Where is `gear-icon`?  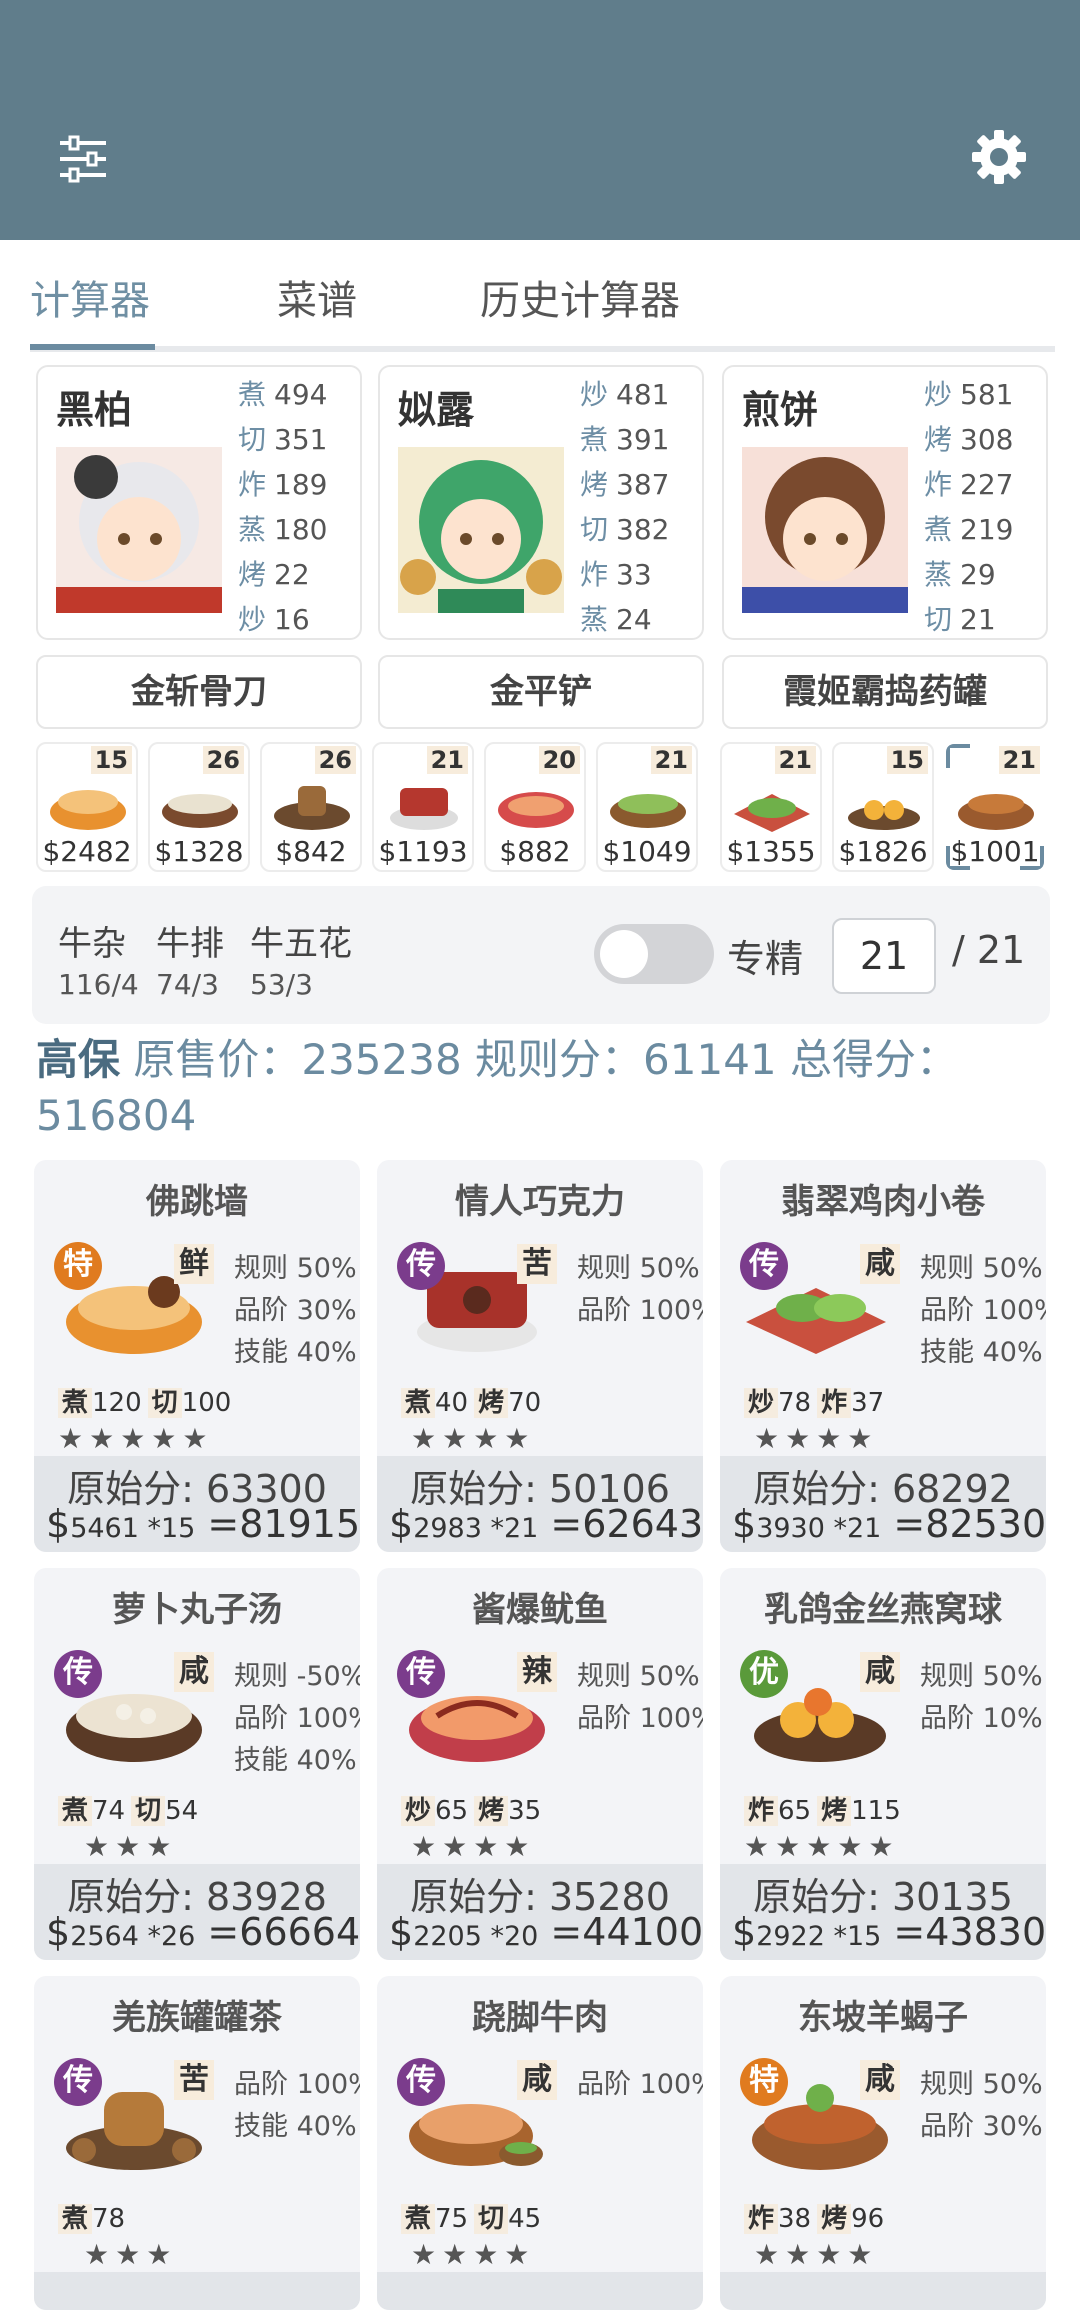
gear-icon is located at coordinates (999, 157).